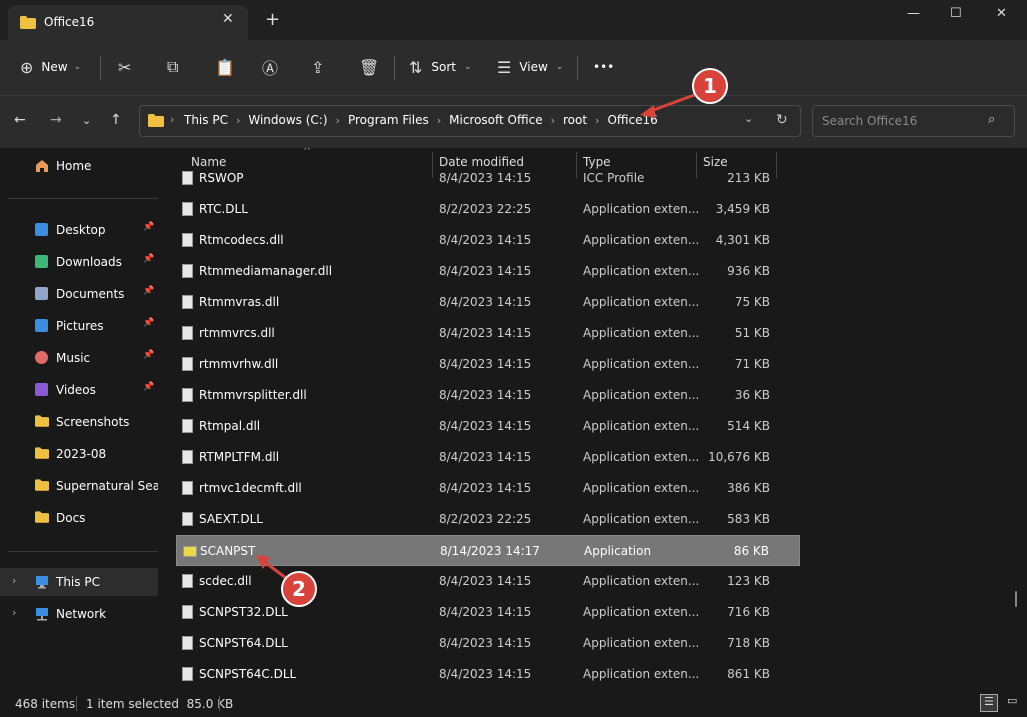 The width and height of the screenshot is (1027, 717). What do you see at coordinates (710, 86) in the screenshot?
I see `annotation-badge-1: 1` at bounding box center [710, 86].